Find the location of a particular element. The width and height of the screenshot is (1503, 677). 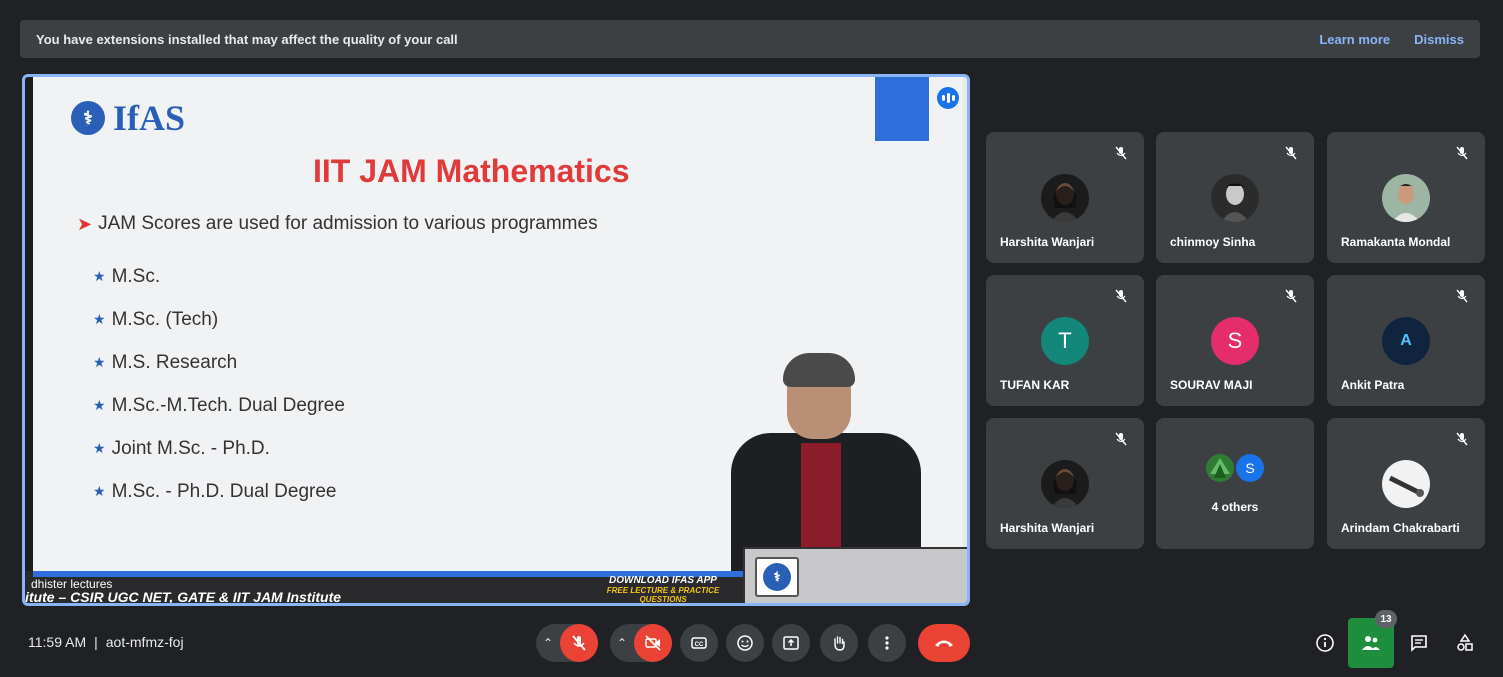

participant-tile: T TUFAN KAR is located at coordinates (1065, 340).